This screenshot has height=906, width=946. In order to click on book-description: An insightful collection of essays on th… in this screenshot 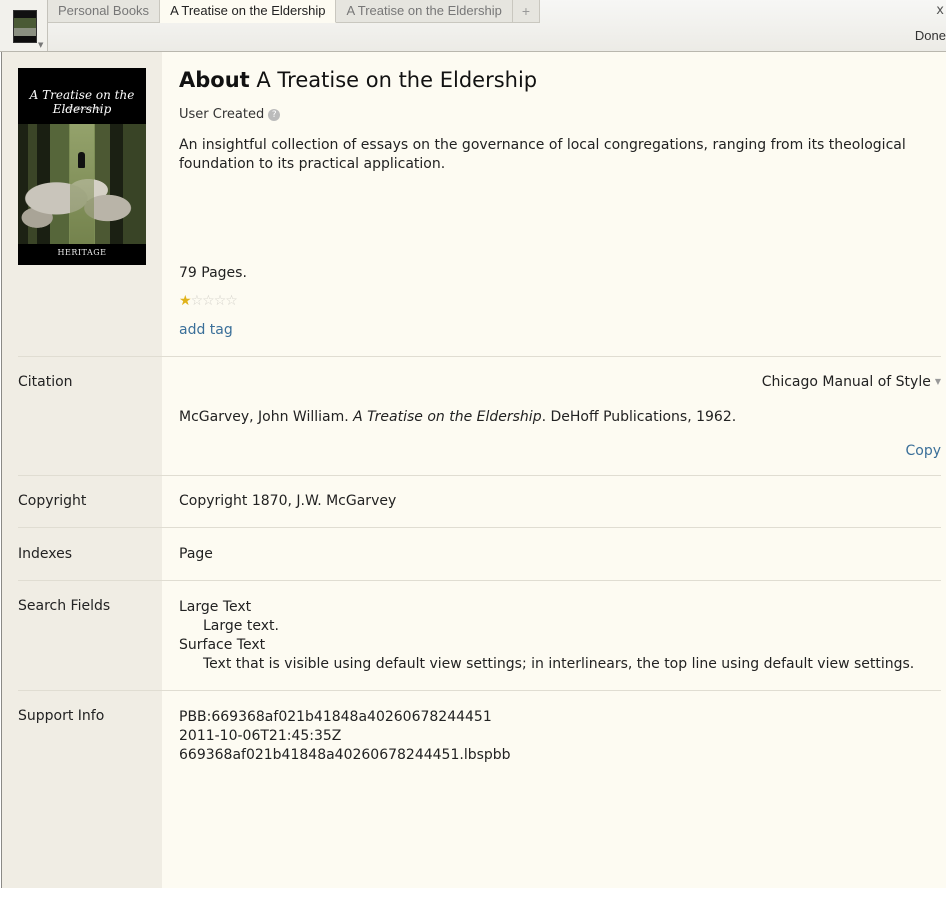, I will do `click(542, 154)`.